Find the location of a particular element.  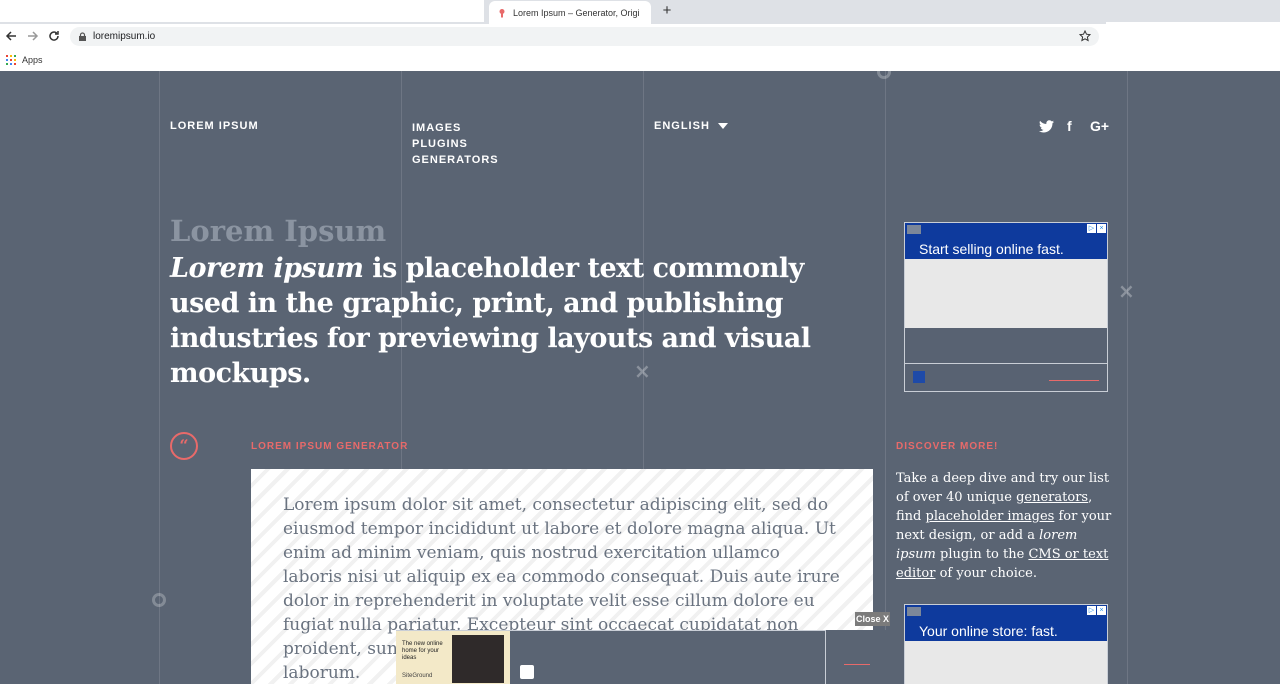

tab-inactive-area is located at coordinates (242, 11).